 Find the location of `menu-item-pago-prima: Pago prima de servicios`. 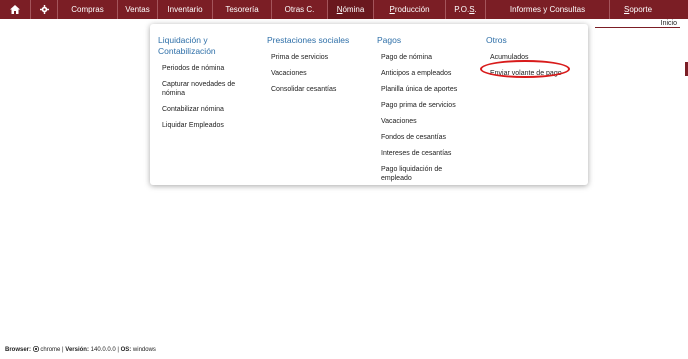

menu-item-pago-prima: Pago prima de servicios is located at coordinates (427, 105).